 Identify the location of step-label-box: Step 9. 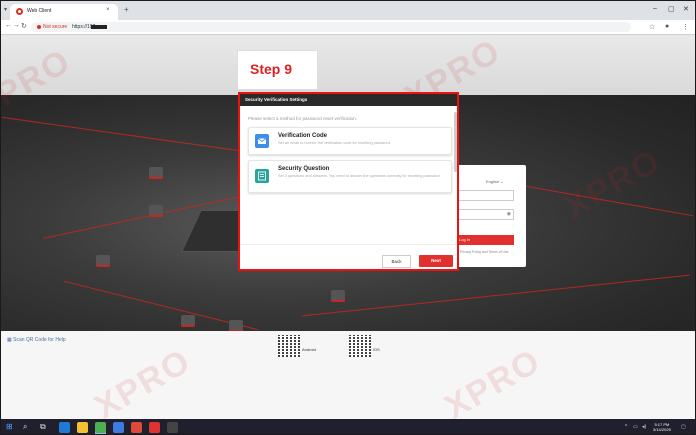
(277, 70).